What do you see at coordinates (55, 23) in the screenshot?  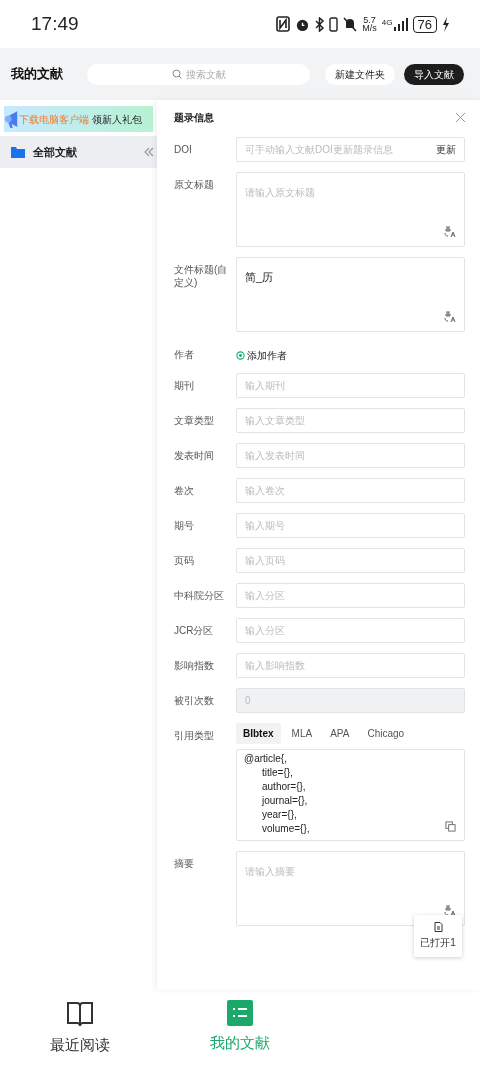 I see `status-time: 17:49` at bounding box center [55, 23].